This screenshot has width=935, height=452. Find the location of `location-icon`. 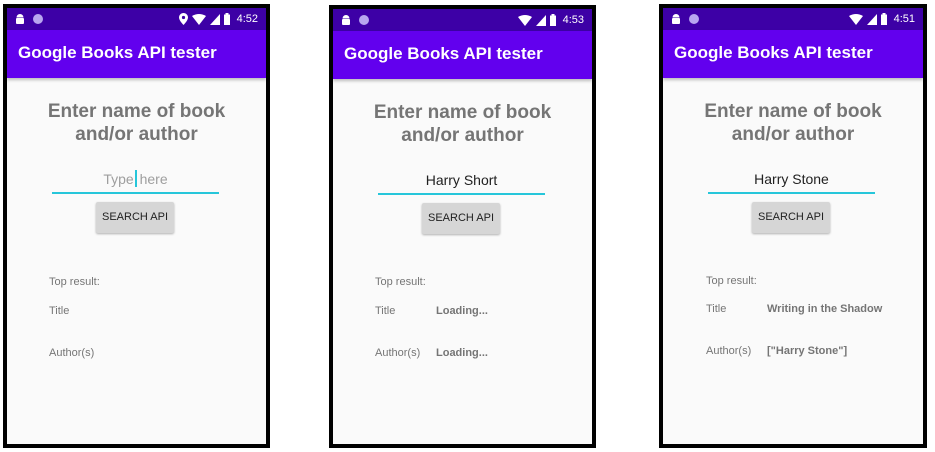

location-icon is located at coordinates (183, 19).